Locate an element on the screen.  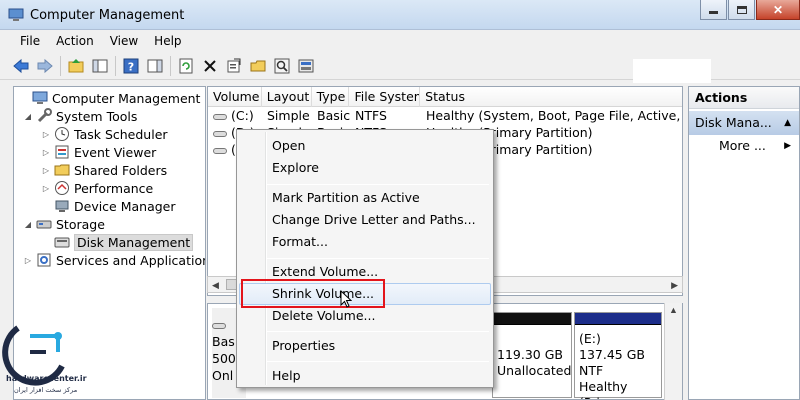
volume-list-header: Volume Layout Type File System Status is located at coordinates (445, 97).